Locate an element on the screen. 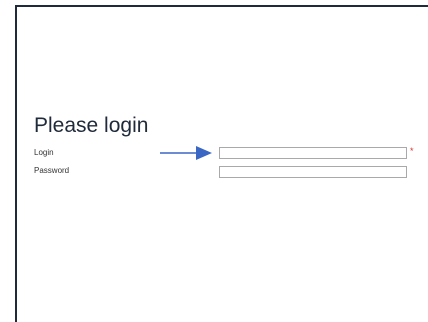  password-input is located at coordinates (313, 172).